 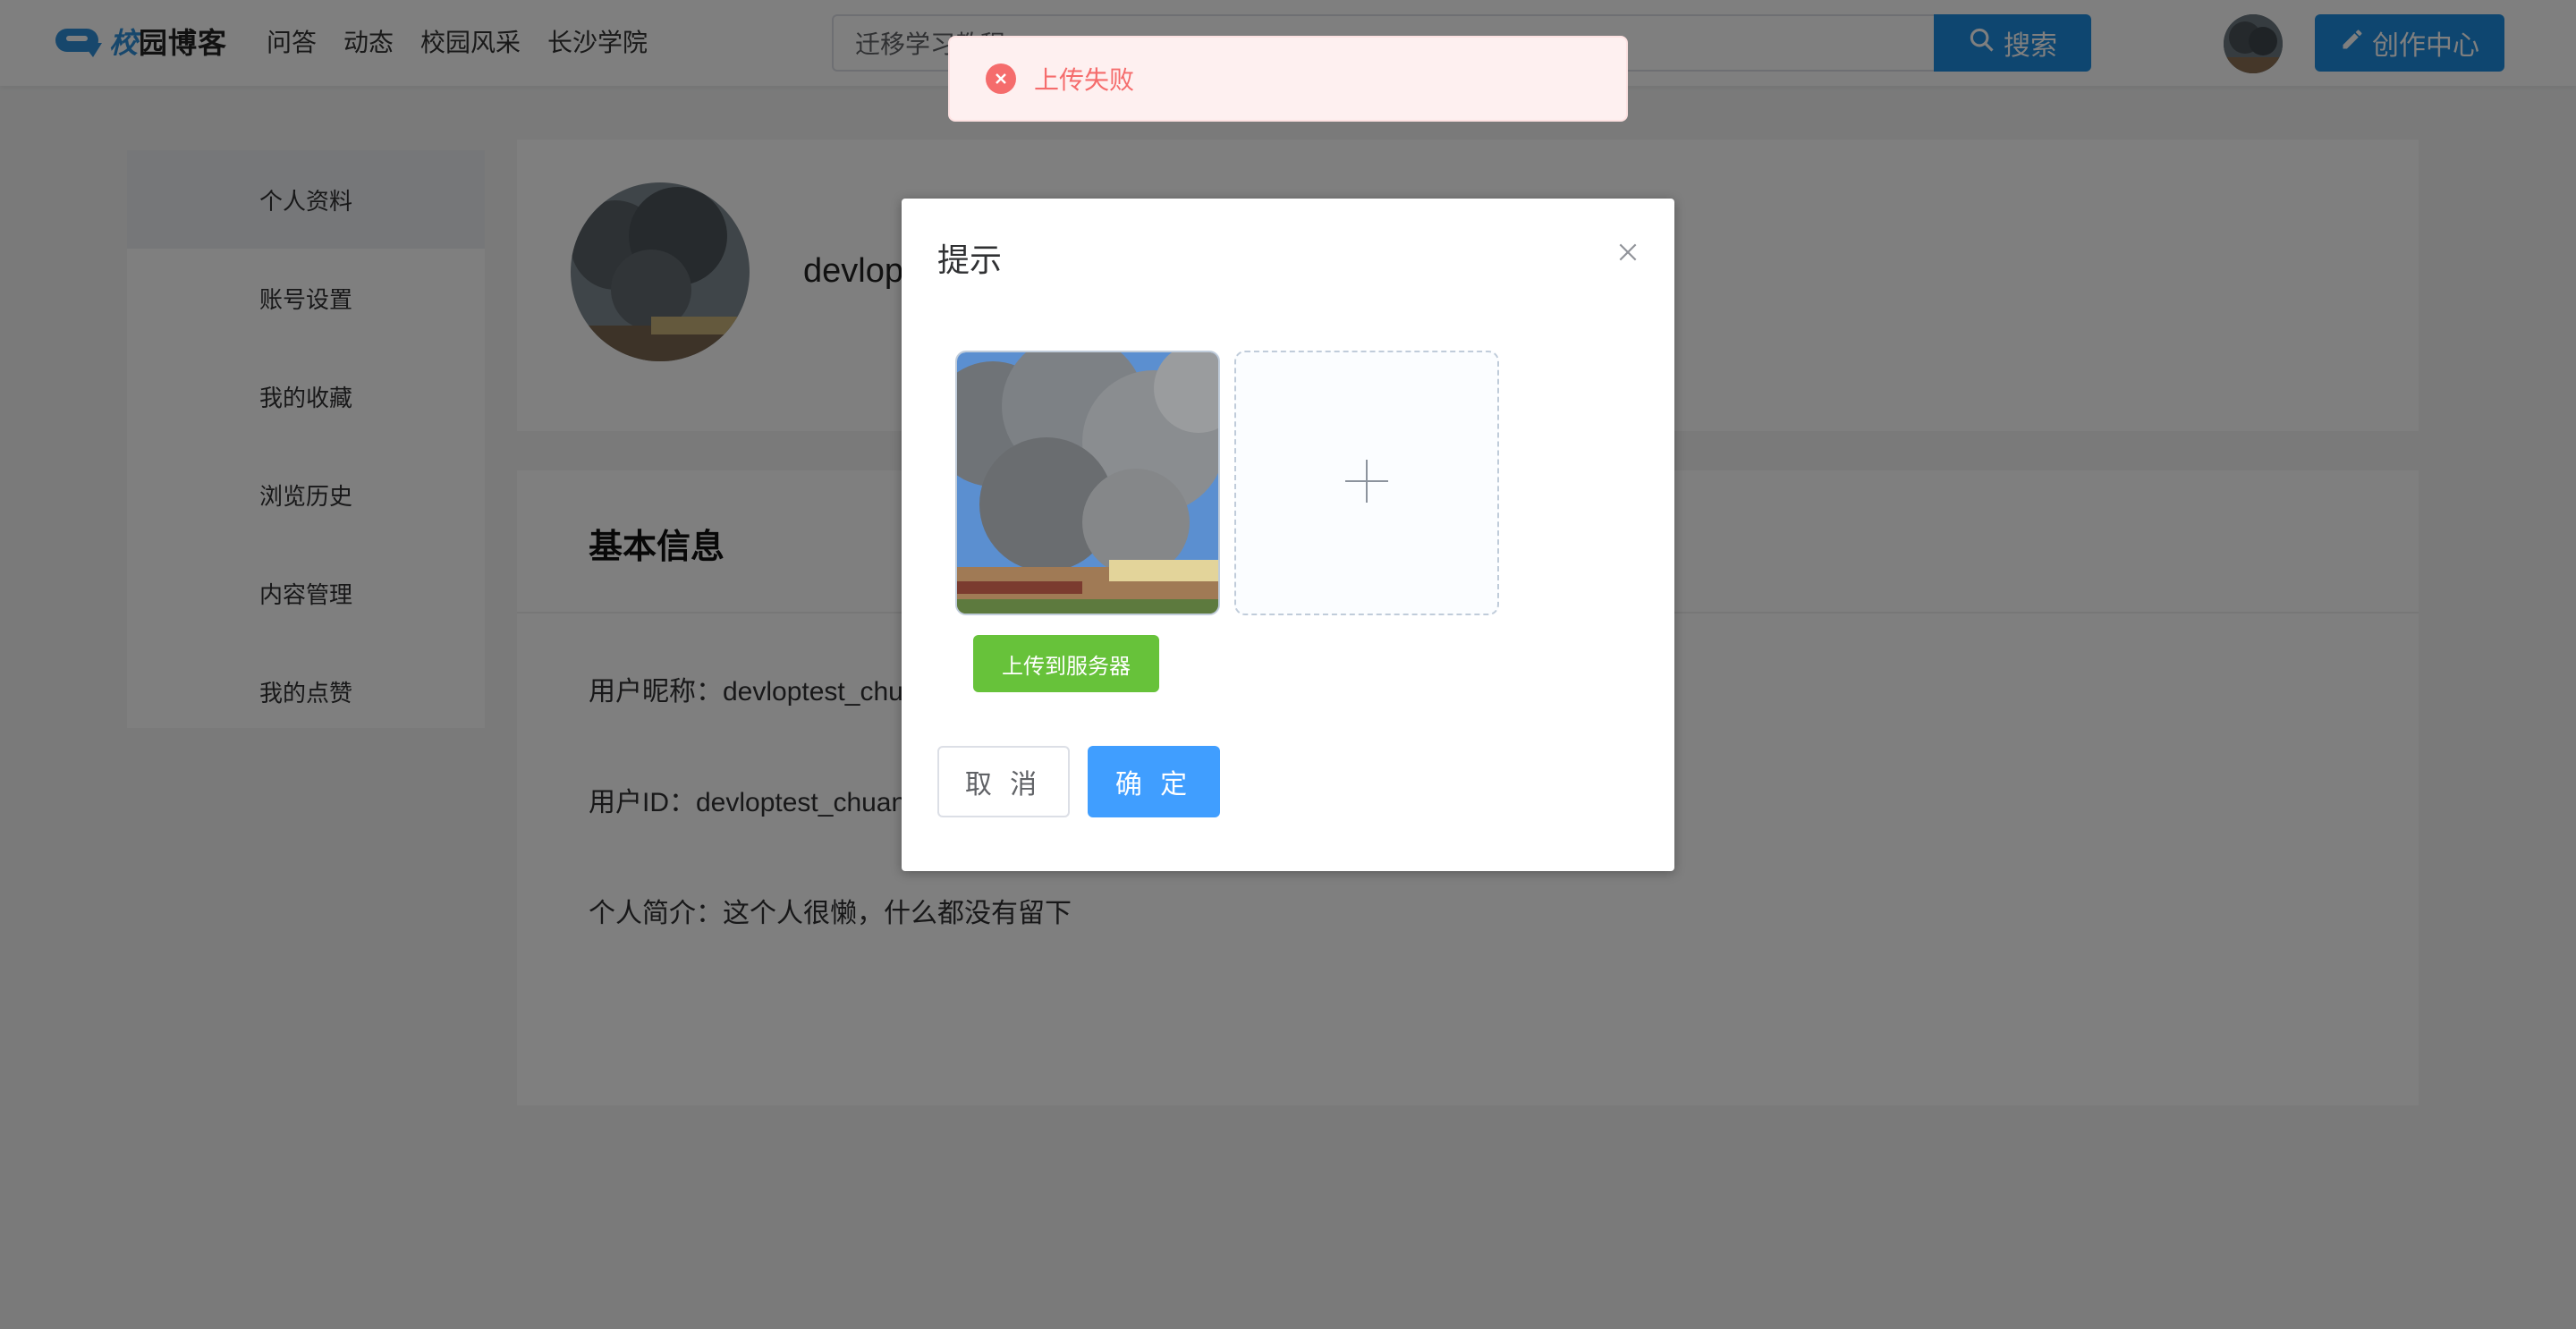 What do you see at coordinates (1087, 483) in the screenshot?
I see `uploaded-image-preview` at bounding box center [1087, 483].